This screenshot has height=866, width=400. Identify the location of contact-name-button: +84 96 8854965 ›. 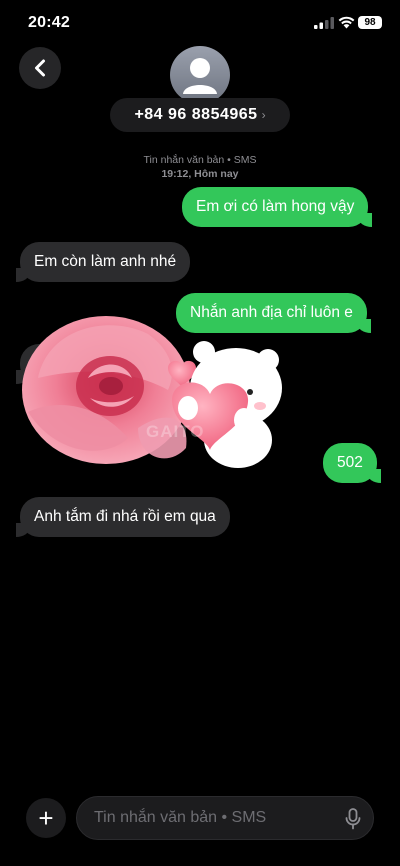
(200, 115).